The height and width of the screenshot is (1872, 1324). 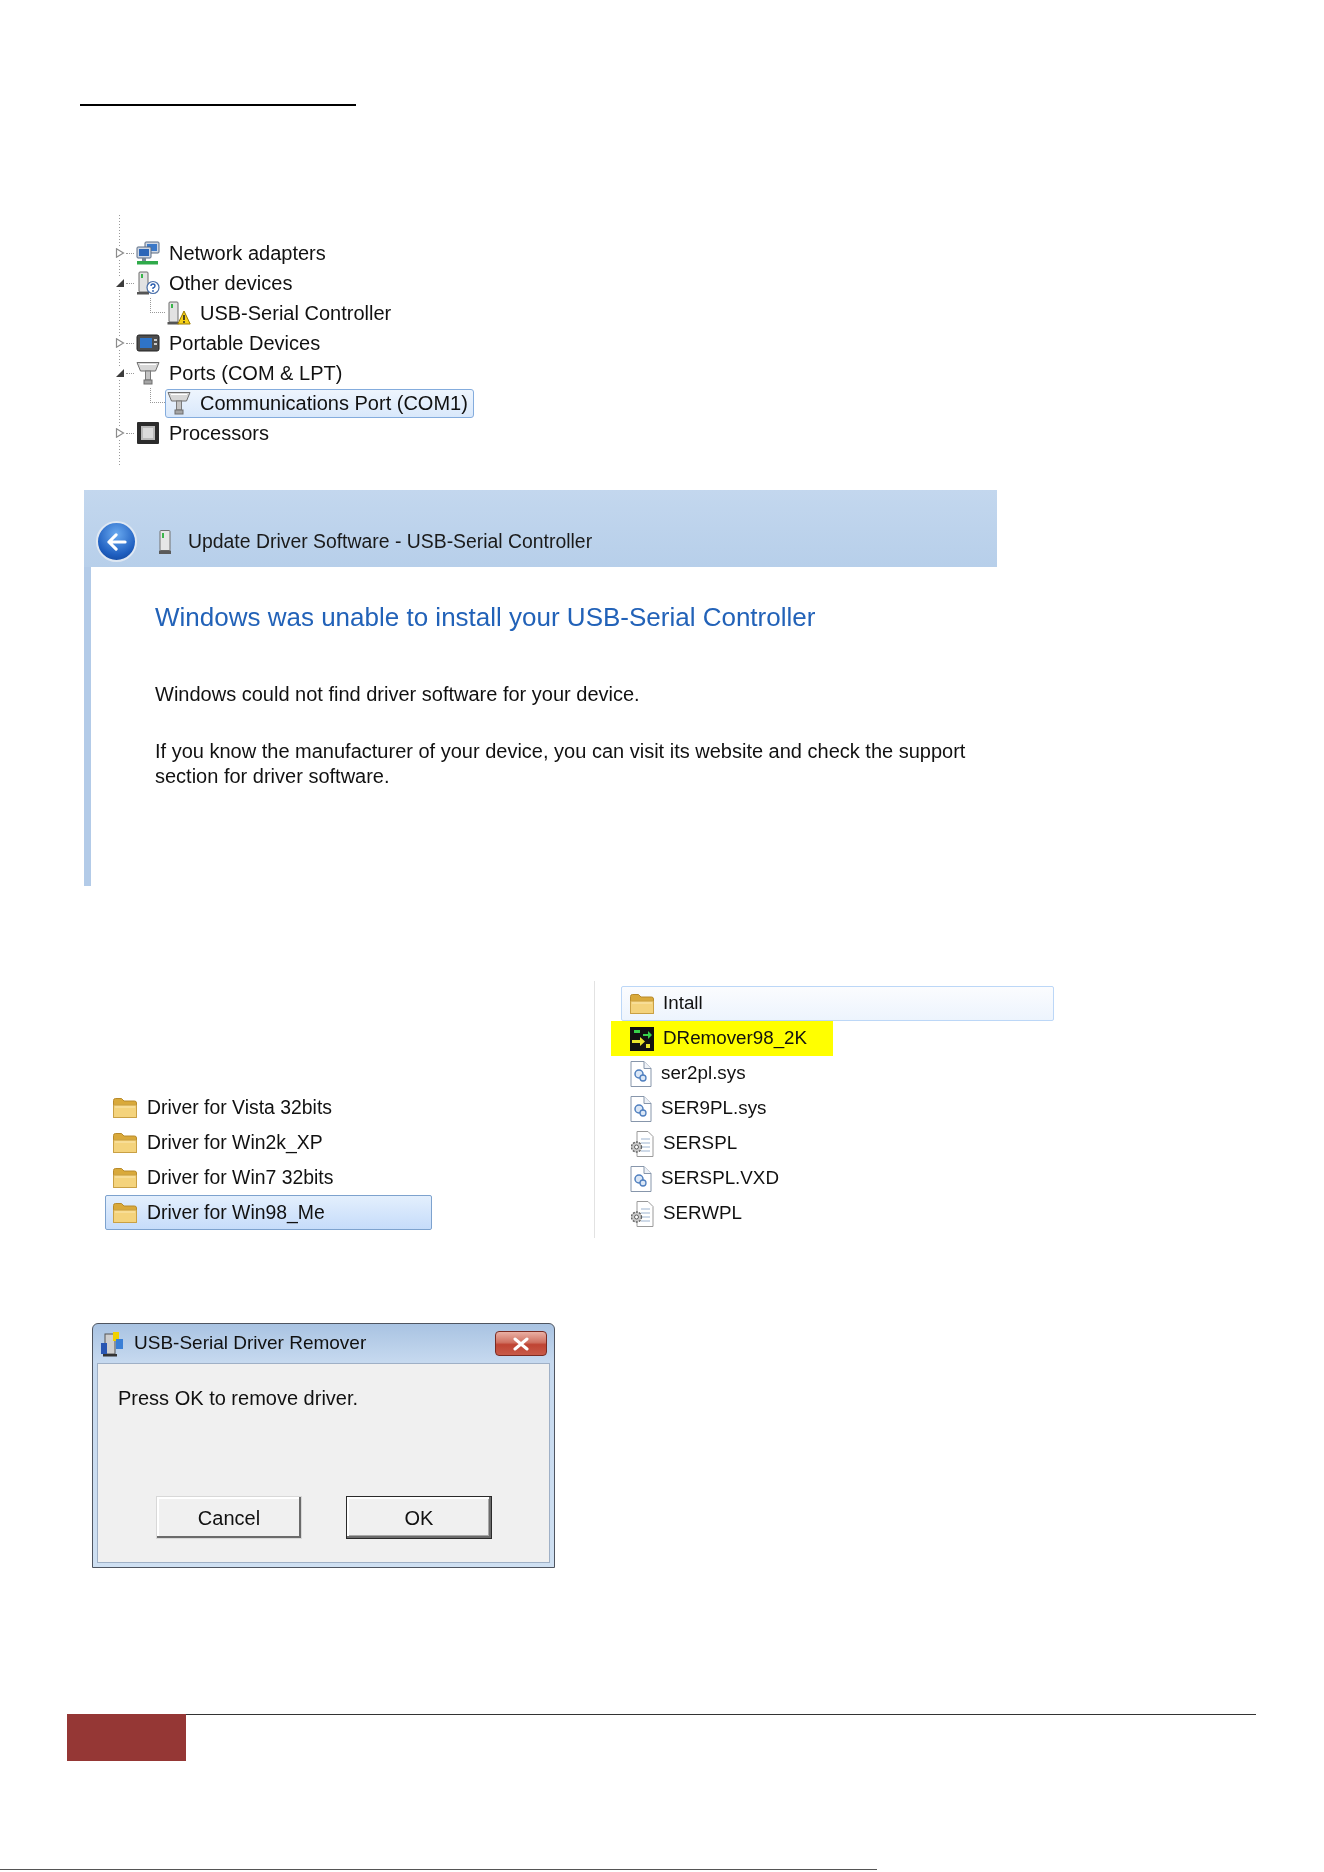 I want to click on close-icon, so click(x=521, y=1343).